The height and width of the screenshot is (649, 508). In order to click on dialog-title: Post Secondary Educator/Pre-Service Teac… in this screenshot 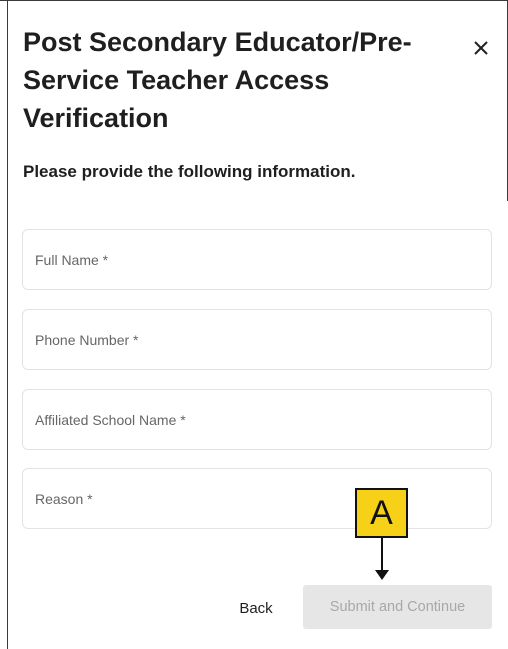, I will do `click(217, 80)`.